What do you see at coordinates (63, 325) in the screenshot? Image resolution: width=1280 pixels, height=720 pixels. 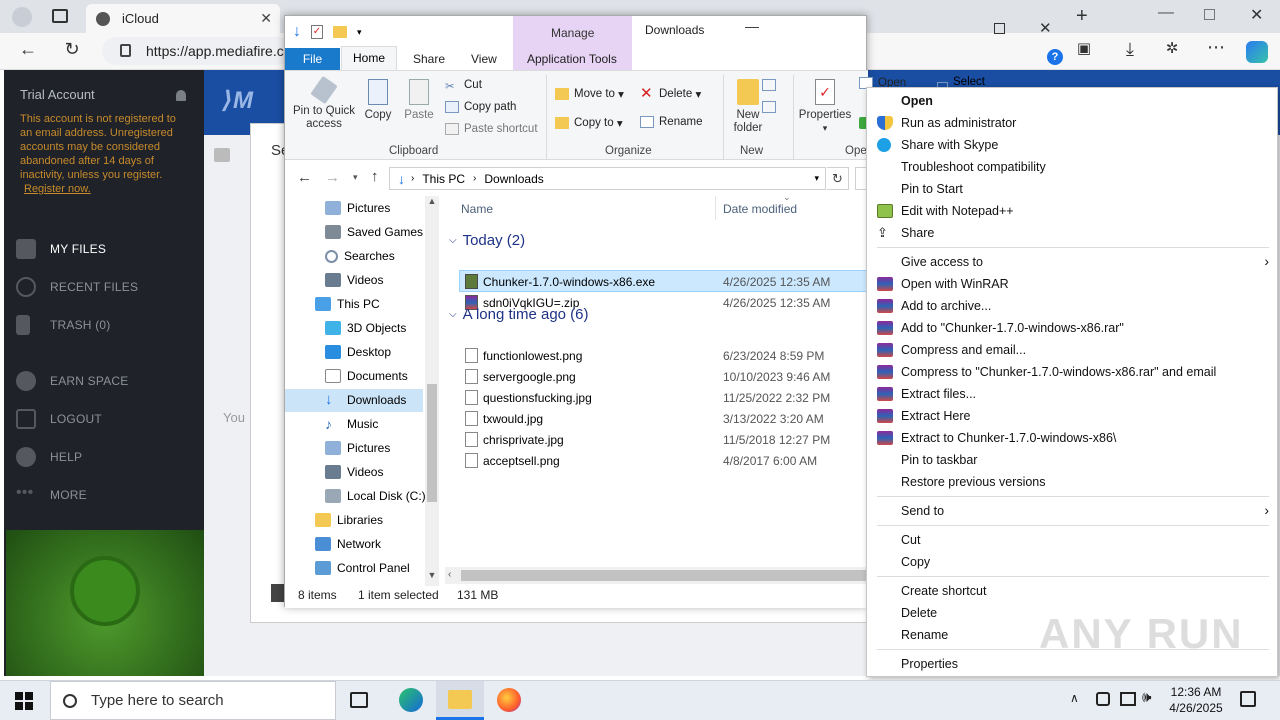 I see `sidebar-item-trash: TRASH (0)` at bounding box center [63, 325].